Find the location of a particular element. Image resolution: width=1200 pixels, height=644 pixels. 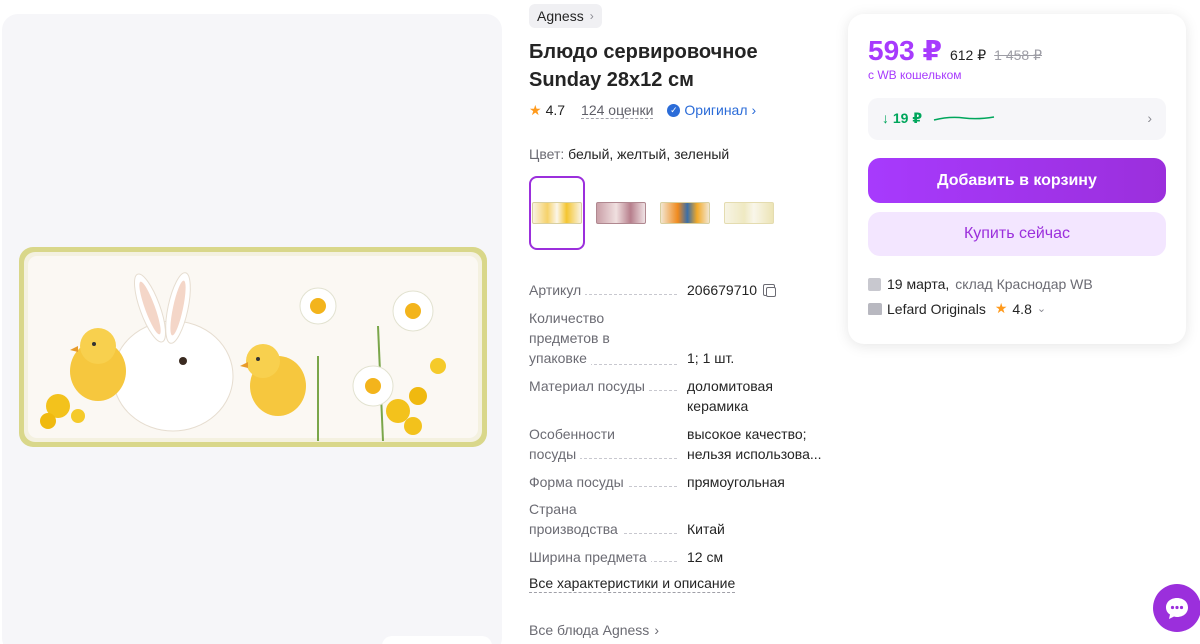

spec-value: Китай is located at coordinates (706, 529).